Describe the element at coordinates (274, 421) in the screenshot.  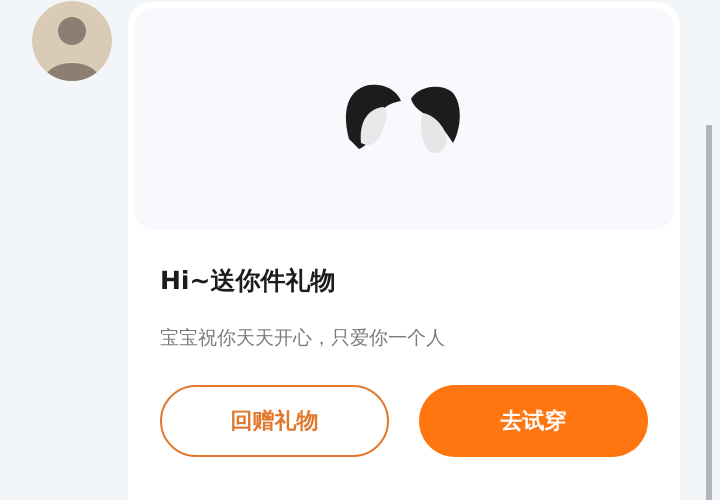
I see `return-gift-button: 回赠礼物` at that location.